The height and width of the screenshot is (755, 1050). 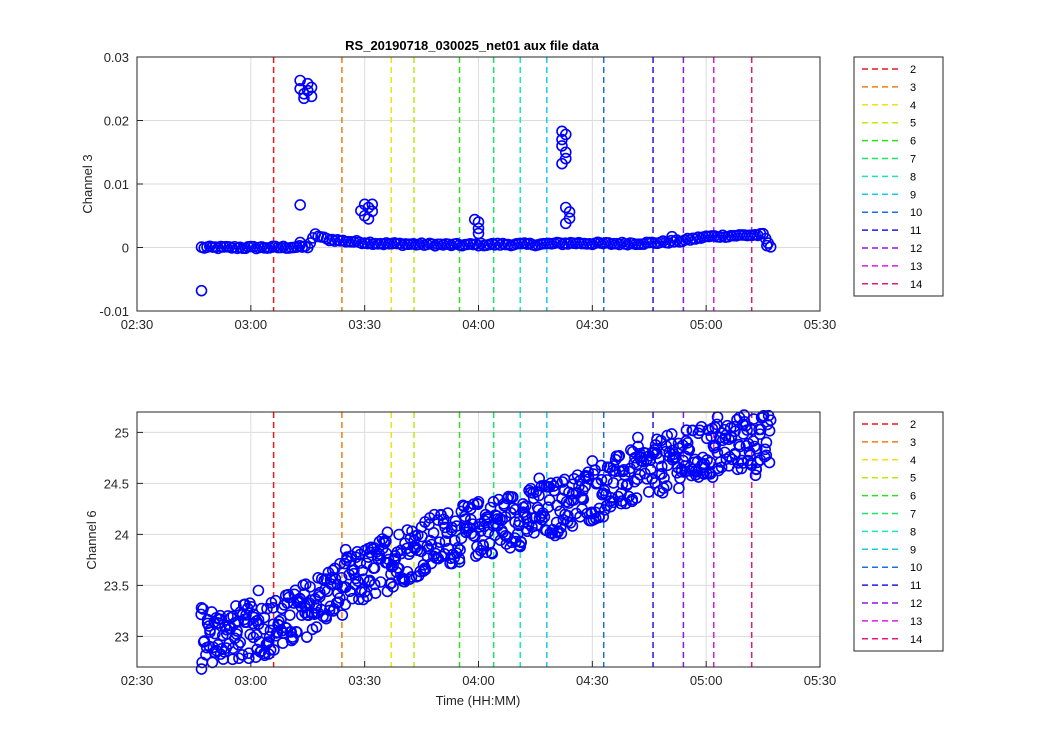 I want to click on y-tick-label: 23.5, so click(x=116, y=585).